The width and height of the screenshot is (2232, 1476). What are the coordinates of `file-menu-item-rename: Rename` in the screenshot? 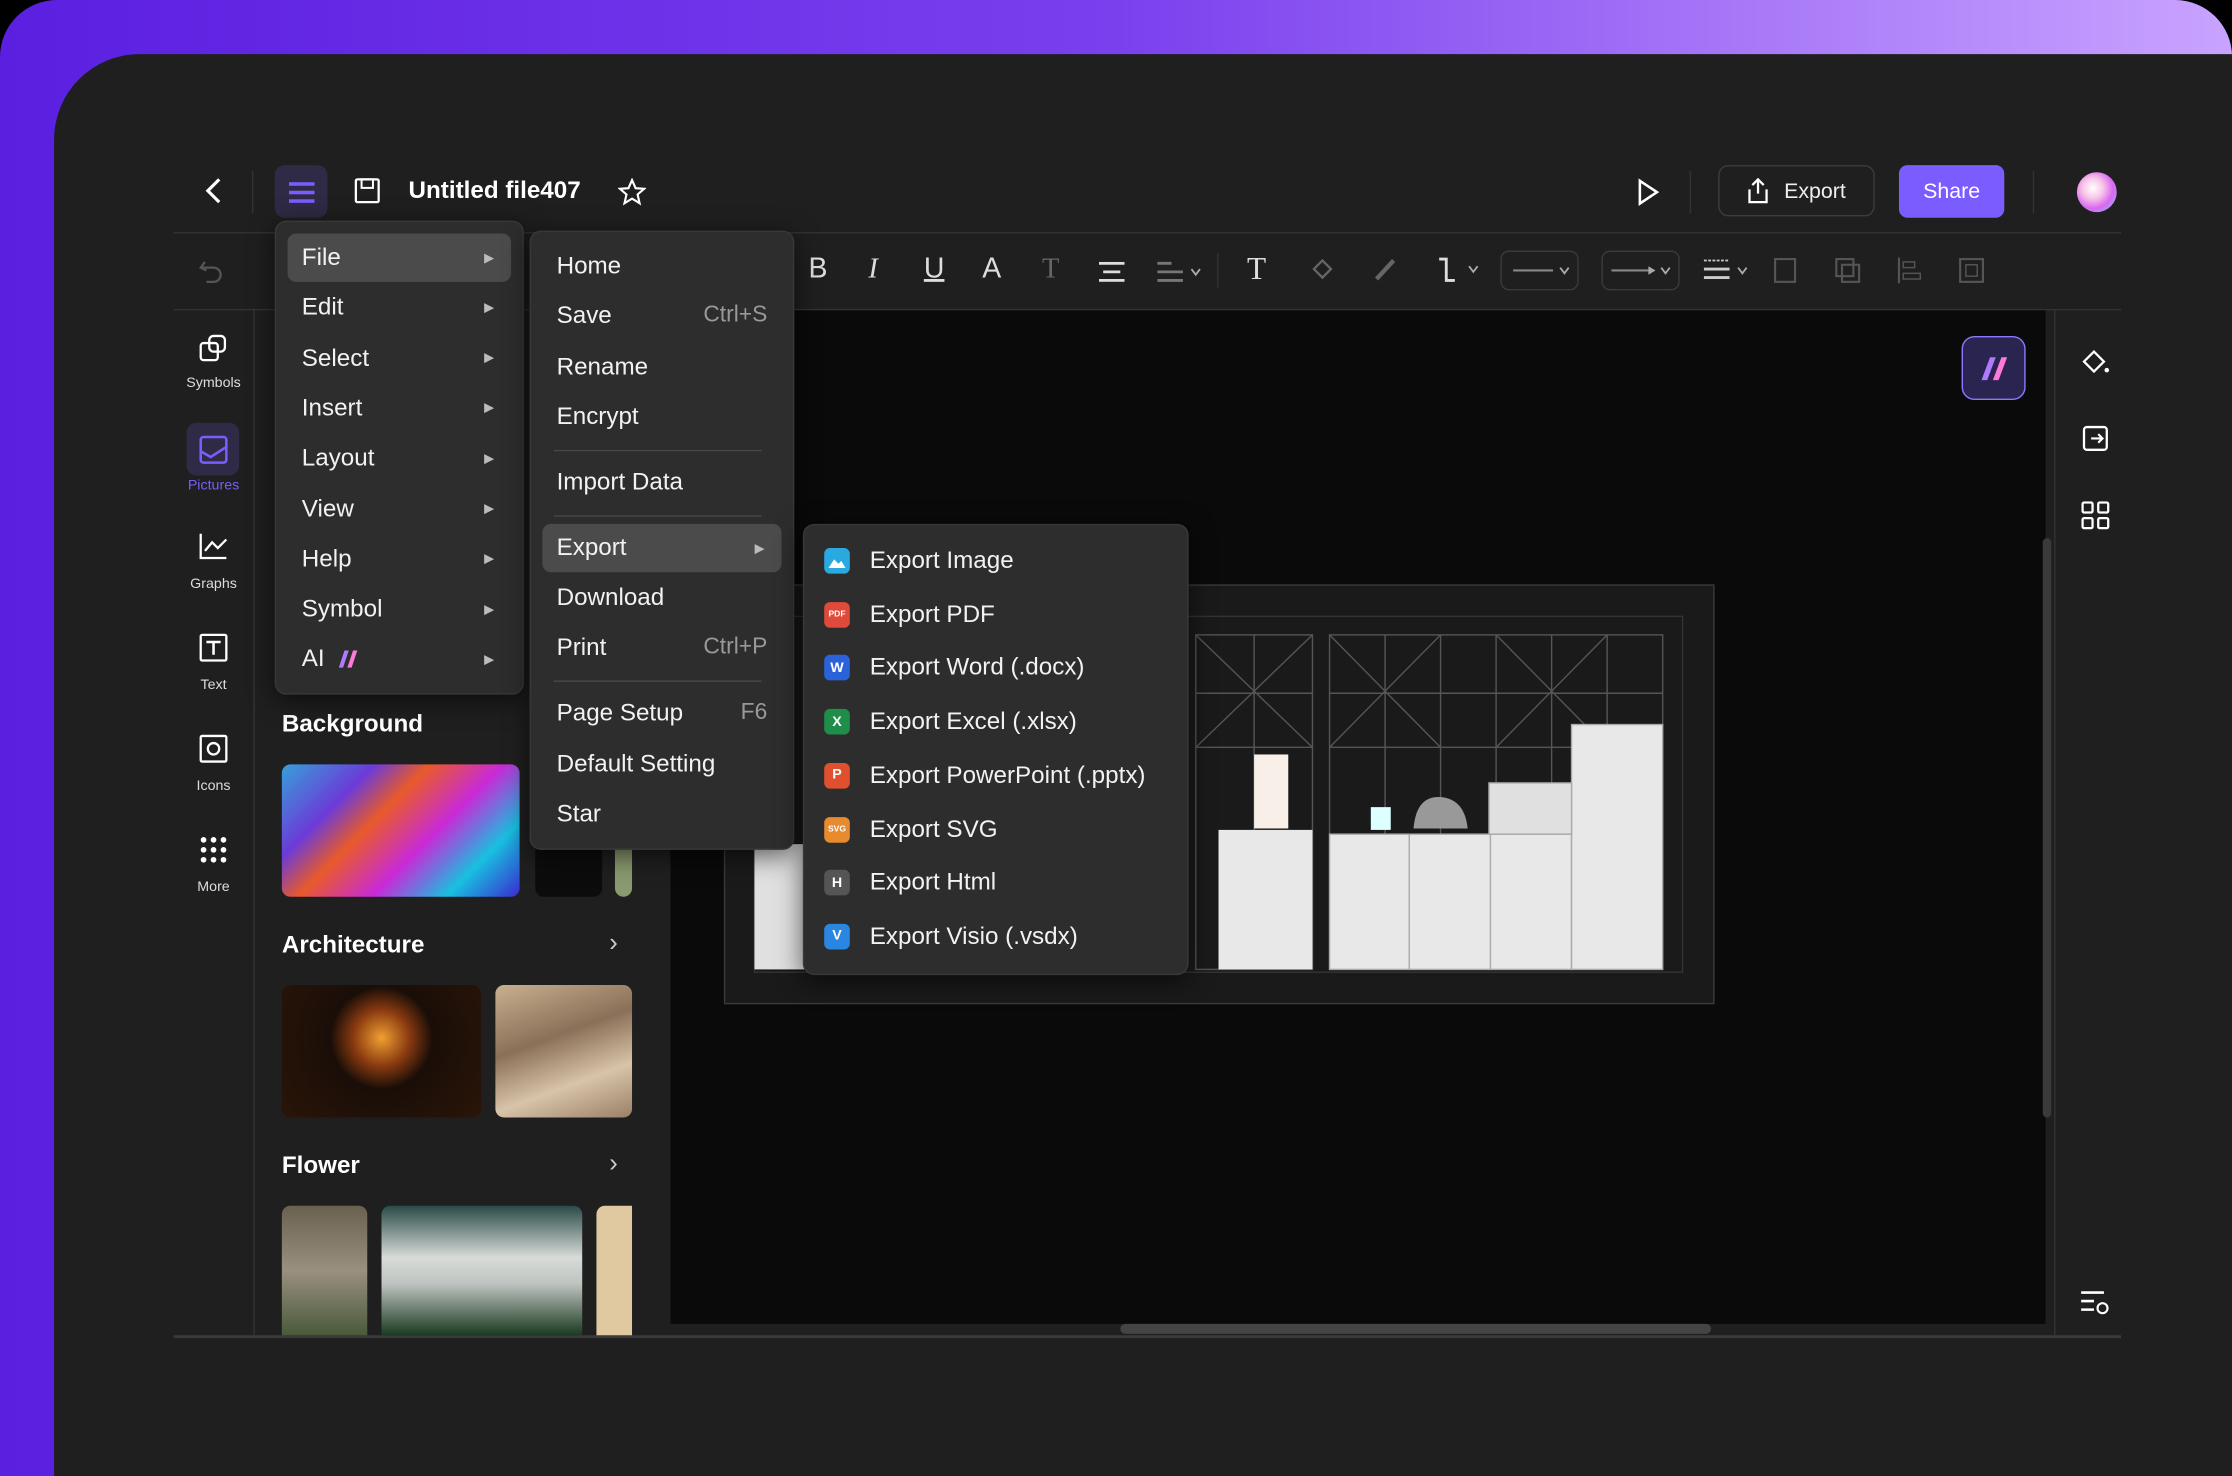 It's located at (661, 367).